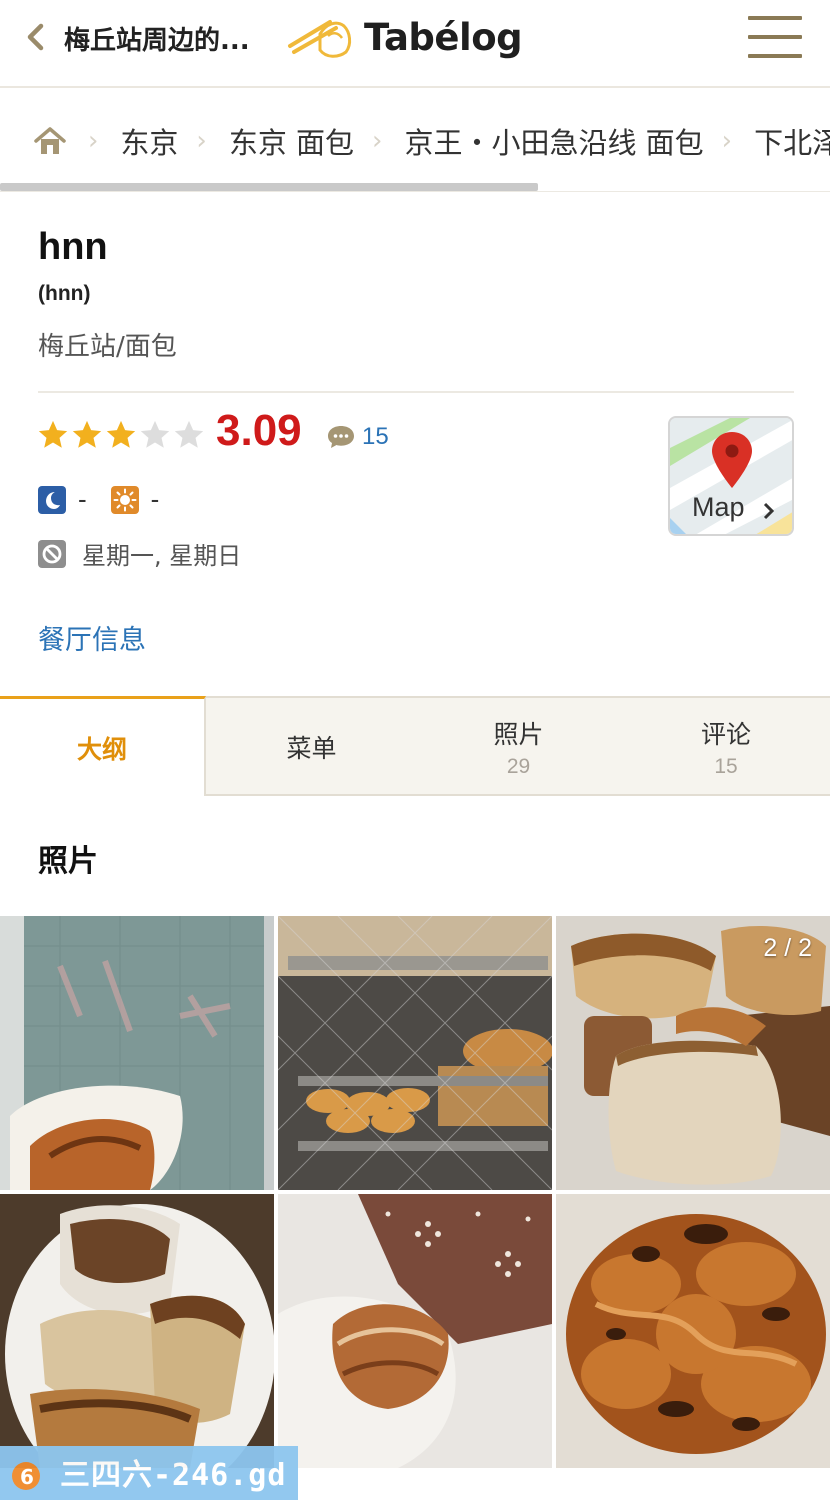  What do you see at coordinates (718, 507) in the screenshot?
I see `map-label: Map` at bounding box center [718, 507].